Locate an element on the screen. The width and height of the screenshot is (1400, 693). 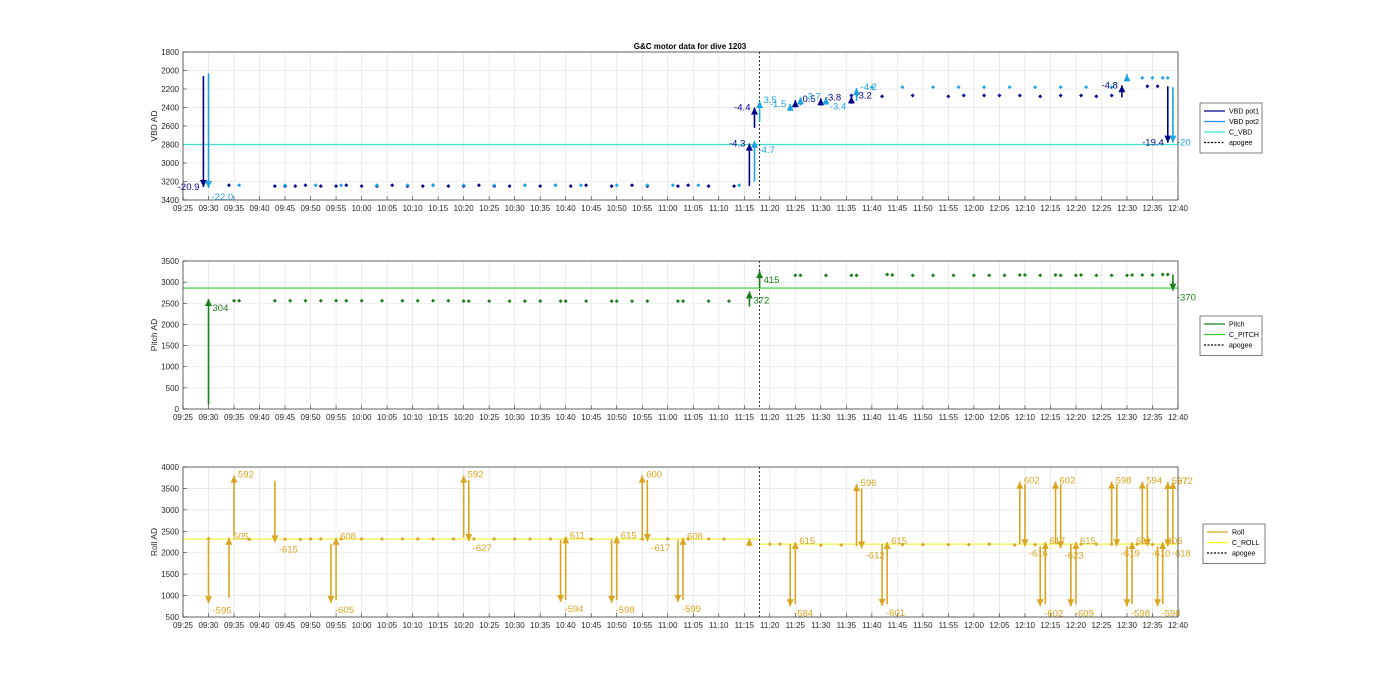
x-tick-label: 10:10 is located at coordinates (413, 417).